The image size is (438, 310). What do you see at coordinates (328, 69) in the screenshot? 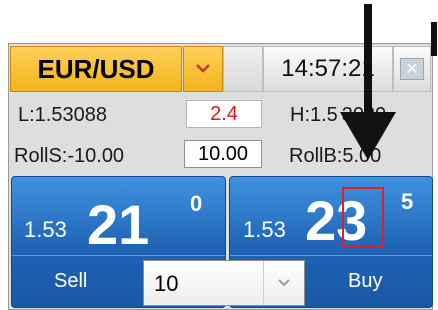
I see `clock: 14:57:21` at bounding box center [328, 69].